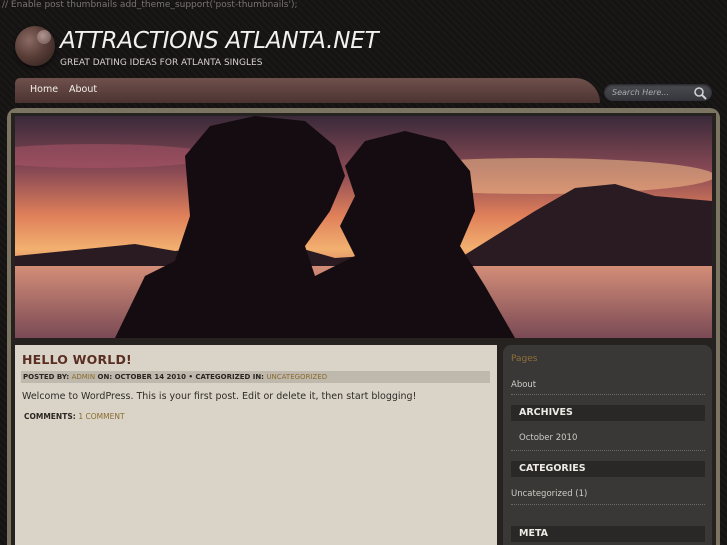 Image resolution: width=727 pixels, height=545 pixels. I want to click on nav-item-about: About, so click(83, 89).